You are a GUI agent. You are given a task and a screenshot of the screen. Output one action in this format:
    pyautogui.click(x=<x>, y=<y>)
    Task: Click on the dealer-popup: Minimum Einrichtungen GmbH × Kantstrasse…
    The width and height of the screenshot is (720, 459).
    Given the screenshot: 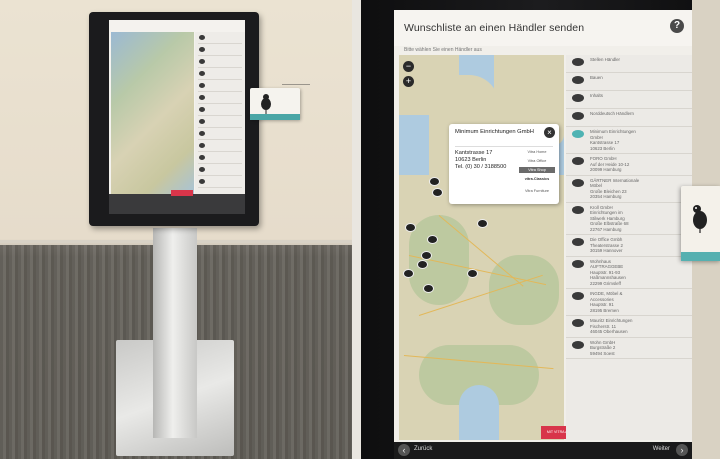 What is the action you would take?
    pyautogui.click(x=504, y=164)
    